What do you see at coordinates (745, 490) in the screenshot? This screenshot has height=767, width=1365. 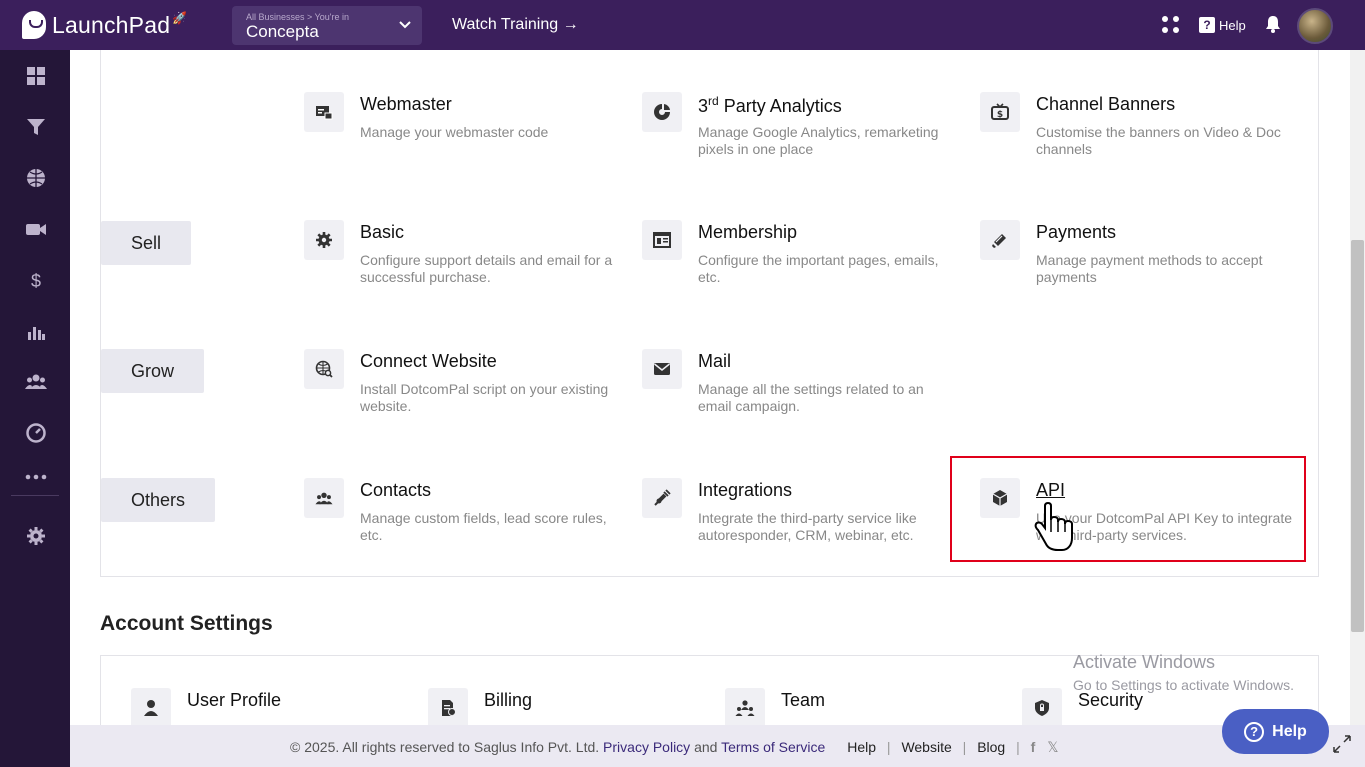 I see `item-title: Integrations` at bounding box center [745, 490].